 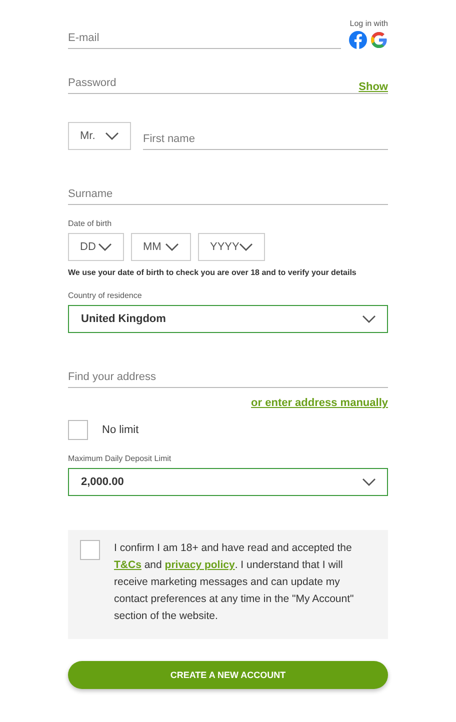 I want to click on day-select: DD, so click(x=96, y=247).